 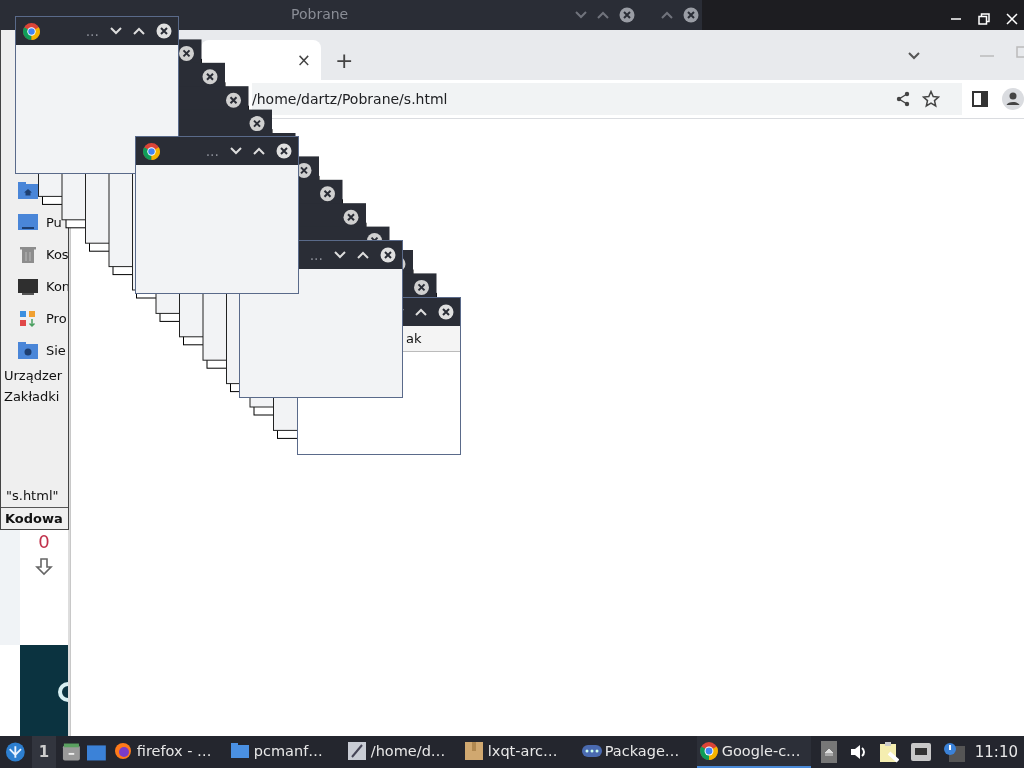 What do you see at coordinates (56, 350) in the screenshot?
I see `place-label: Sie` at bounding box center [56, 350].